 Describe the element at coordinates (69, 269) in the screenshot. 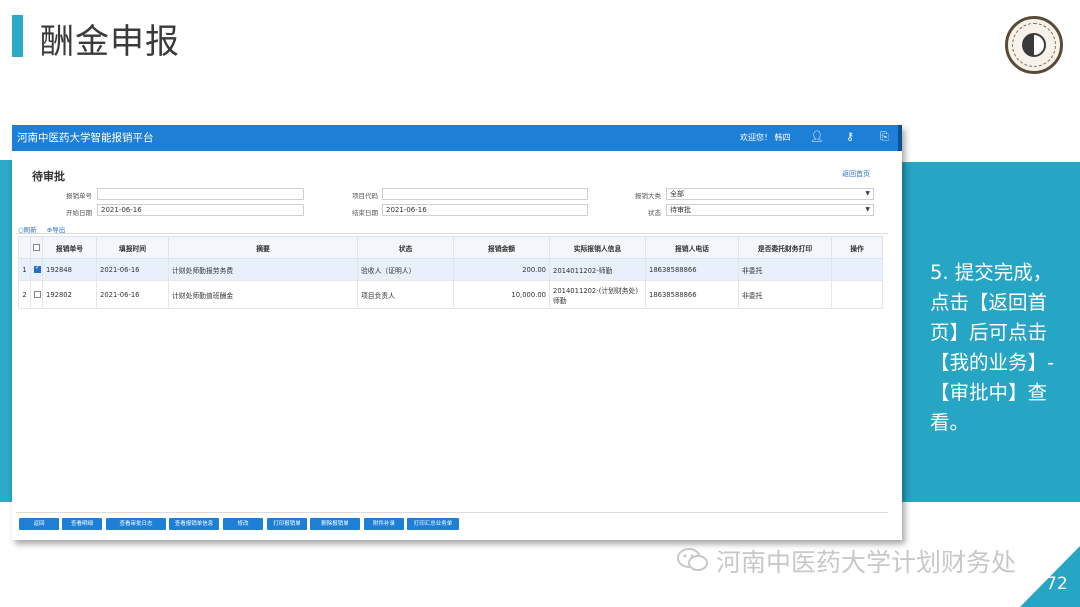

I see `cell-report-no: 192848` at that location.